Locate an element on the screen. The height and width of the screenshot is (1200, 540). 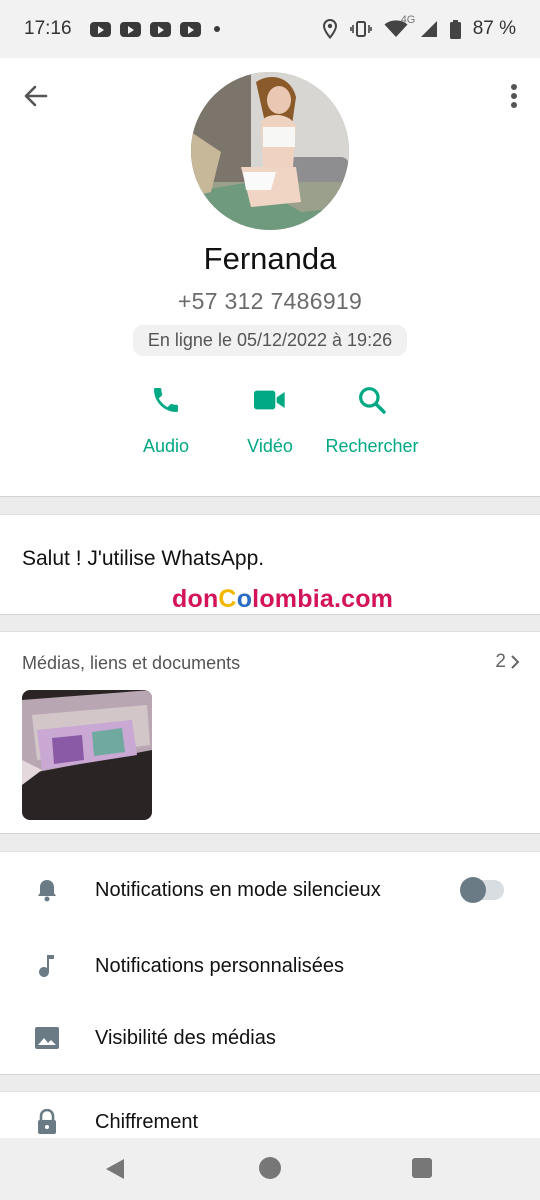
custom-notifications-row: Notifications personnalisées is located at coordinates (270, 966).